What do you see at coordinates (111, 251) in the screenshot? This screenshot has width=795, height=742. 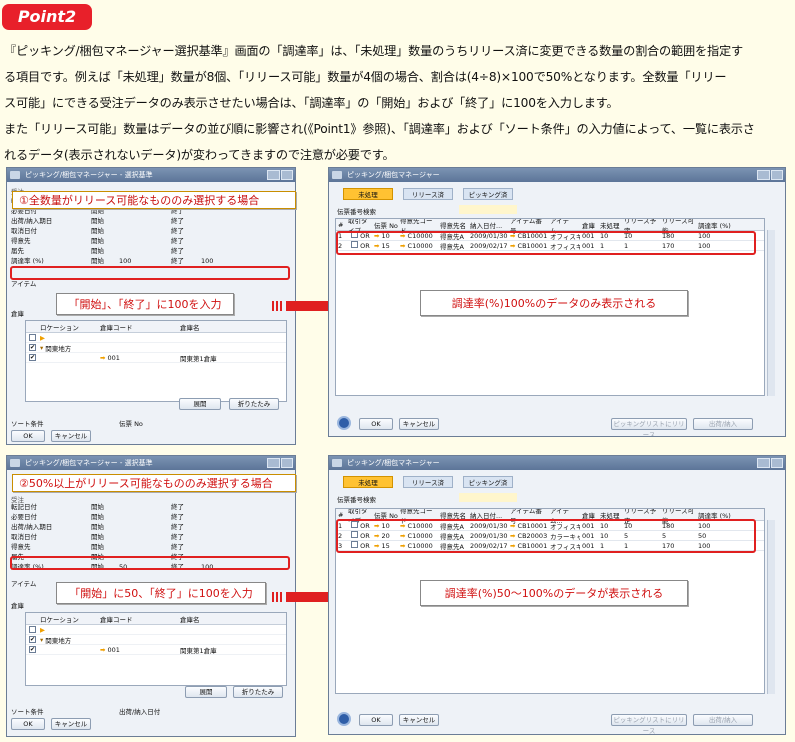 I see `field-row: 届先 開始 終了` at bounding box center [111, 251].